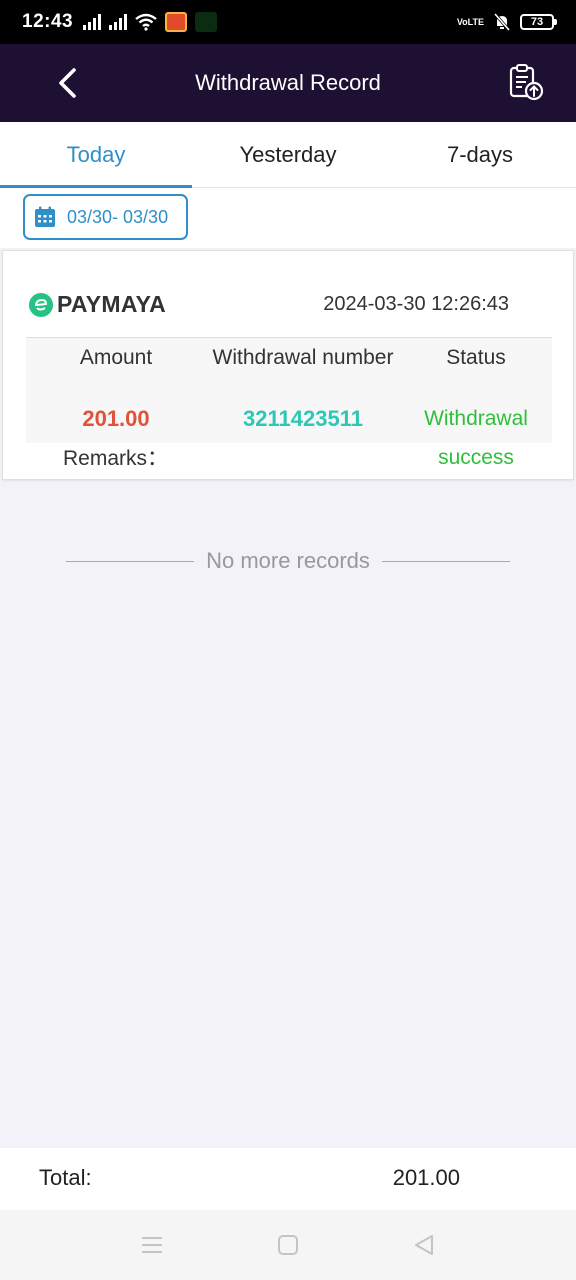  I want to click on total-label: Total:, so click(65, 1177).